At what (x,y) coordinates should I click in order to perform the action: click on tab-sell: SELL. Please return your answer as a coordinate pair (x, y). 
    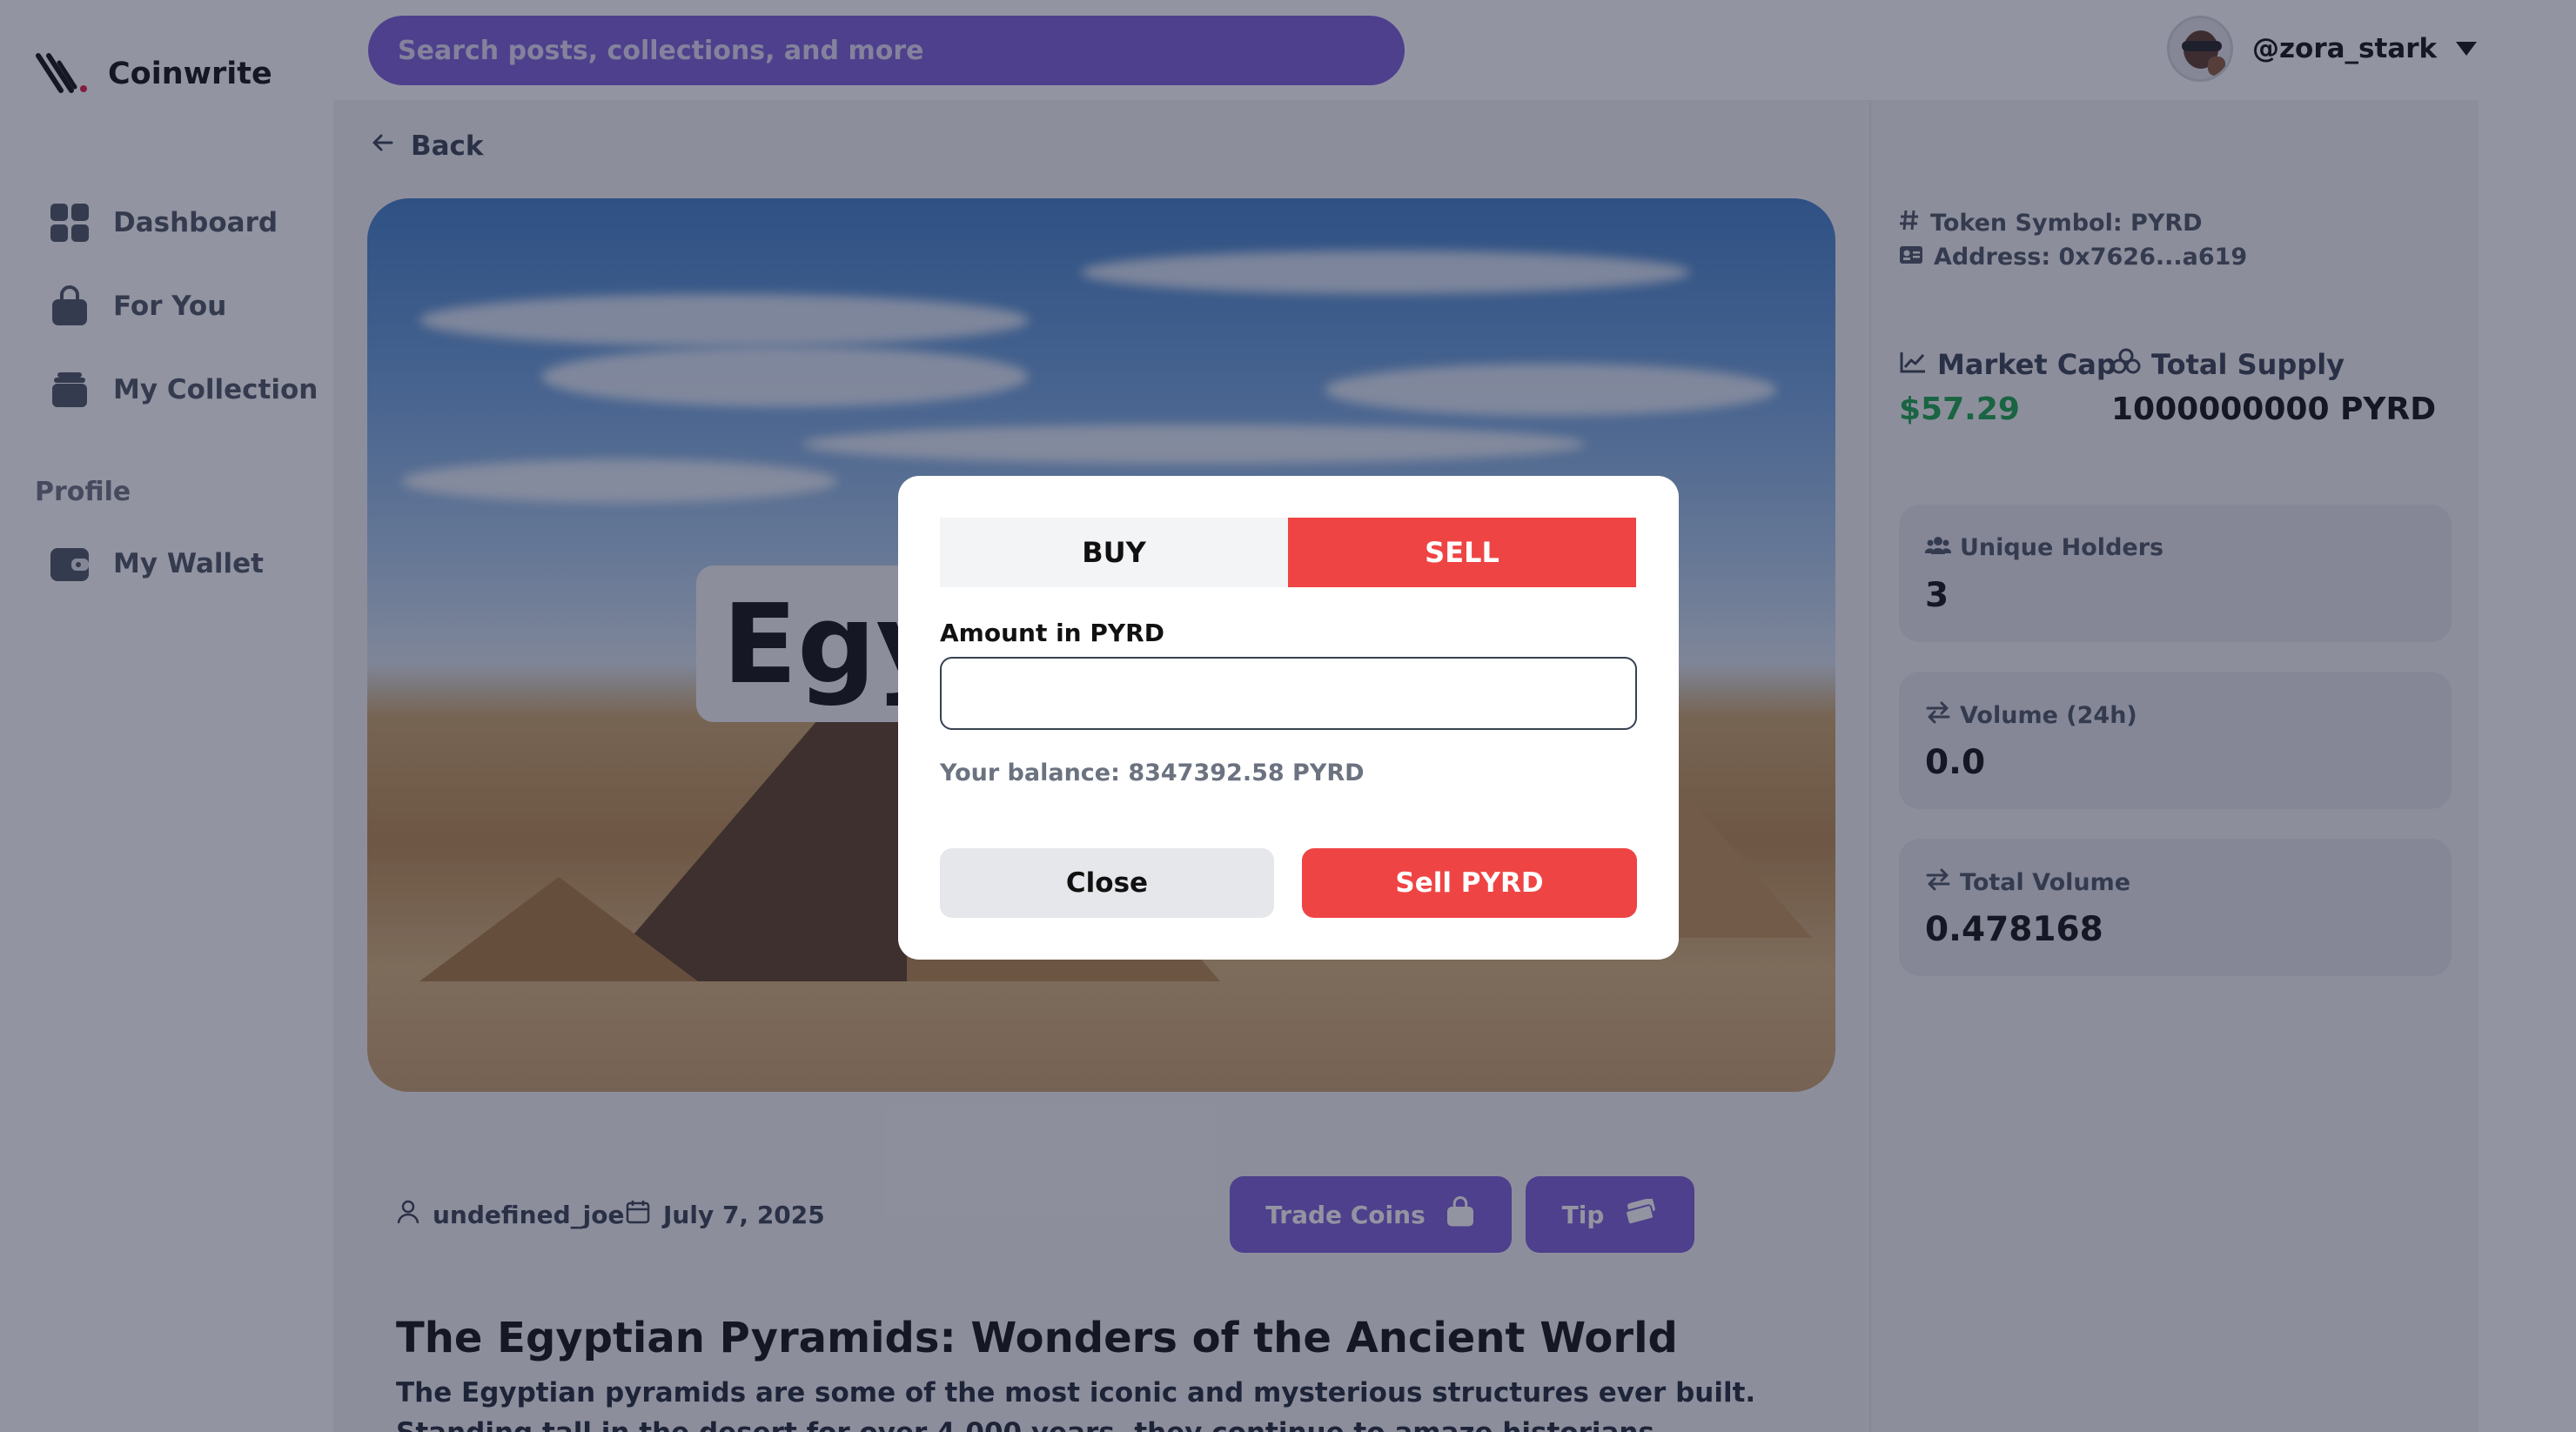
    Looking at the image, I should click on (1462, 552).